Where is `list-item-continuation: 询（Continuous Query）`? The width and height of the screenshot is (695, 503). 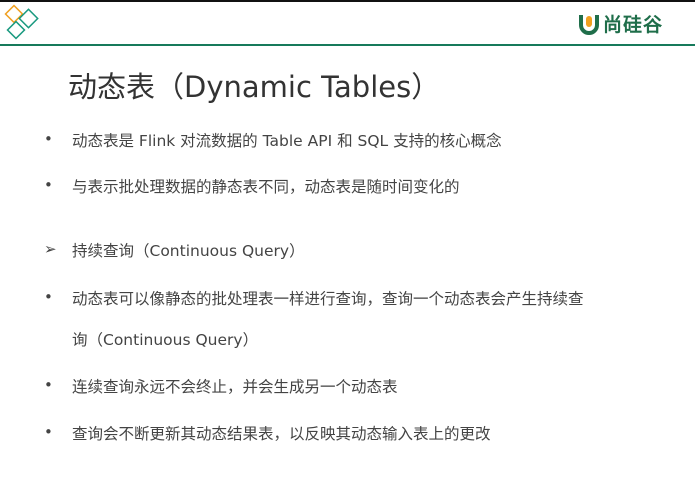 list-item-continuation: 询（Continuous Query） is located at coordinates (165, 340).